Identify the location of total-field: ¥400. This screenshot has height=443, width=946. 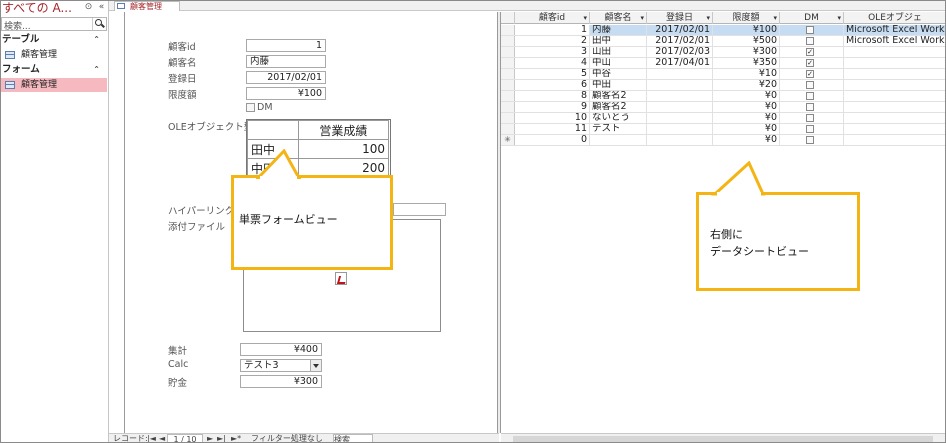
(281, 349).